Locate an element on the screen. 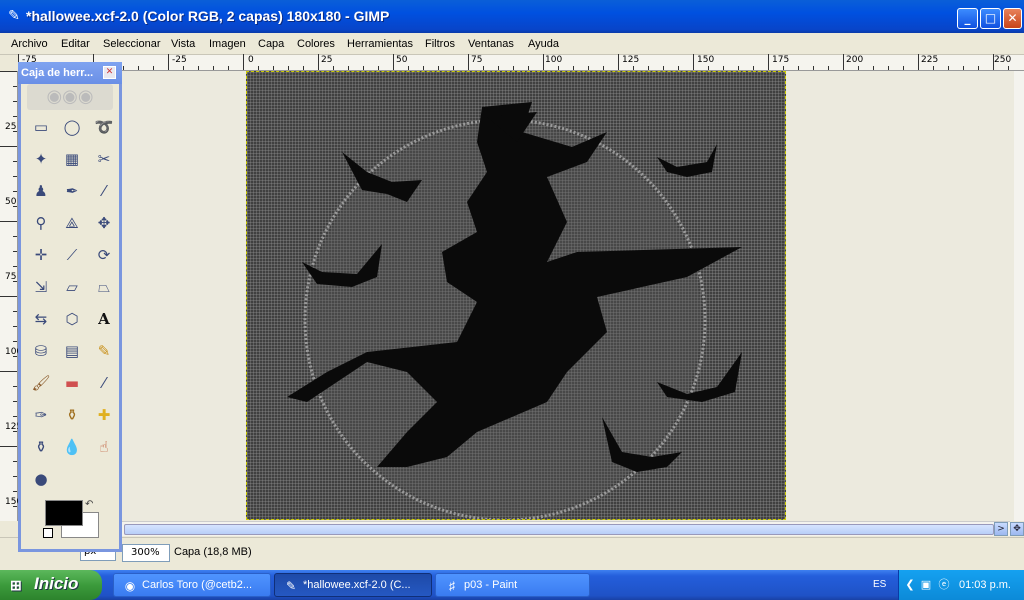 The height and width of the screenshot is (600, 1024). menu-seleccionar: Seleccionar is located at coordinates (131, 44).